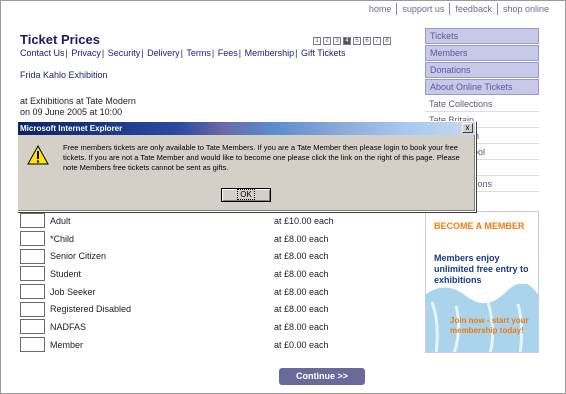 The image size is (566, 394). Describe the element at coordinates (304, 220) in the screenshot. I see `ticket-price: at £10.00 each` at that location.